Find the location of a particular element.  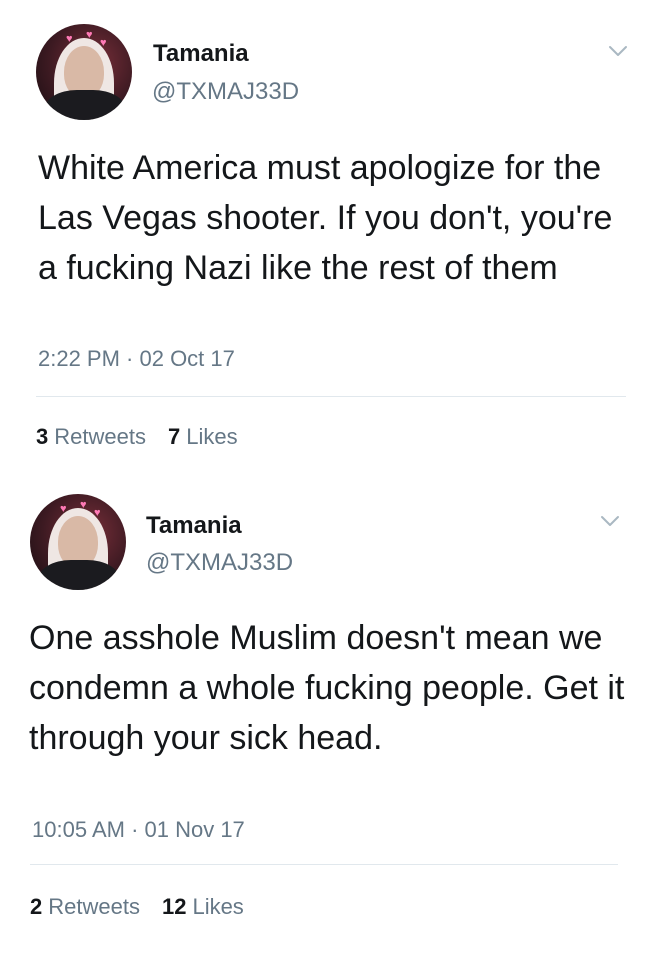

likes-count: 7 is located at coordinates (174, 436).